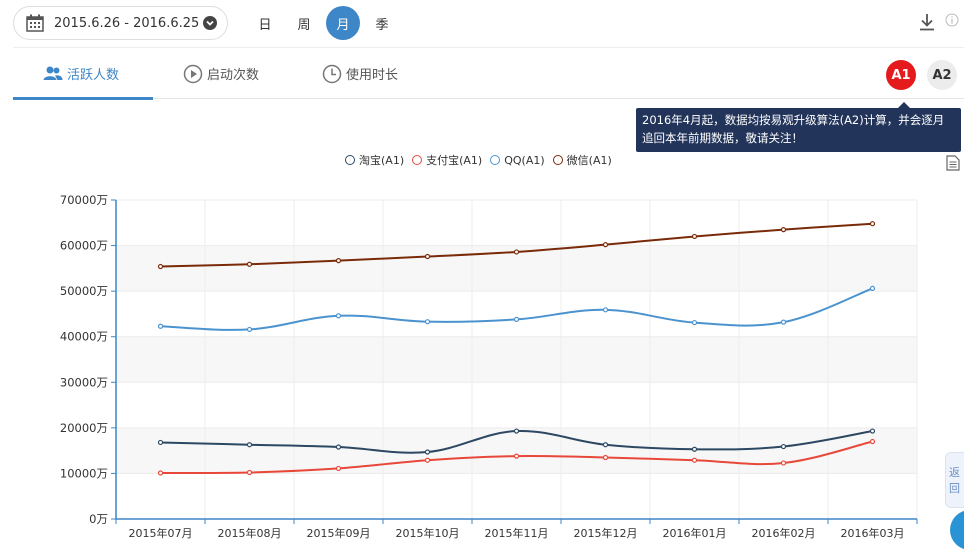 The image size is (964, 556). Describe the element at coordinates (382, 23) in the screenshot. I see `period-quarter-button: 季` at that location.